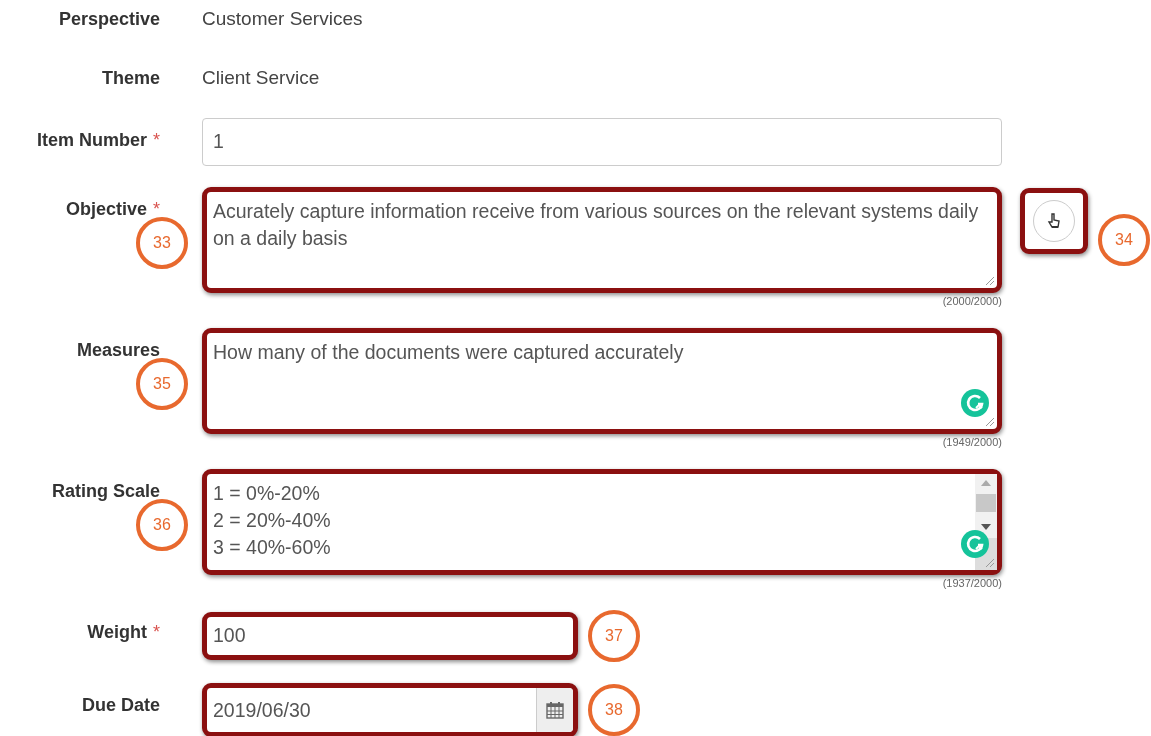 The width and height of the screenshot is (1151, 736). What do you see at coordinates (602, 381) in the screenshot?
I see `text-area: How many of the documents were captured accurately` at bounding box center [602, 381].